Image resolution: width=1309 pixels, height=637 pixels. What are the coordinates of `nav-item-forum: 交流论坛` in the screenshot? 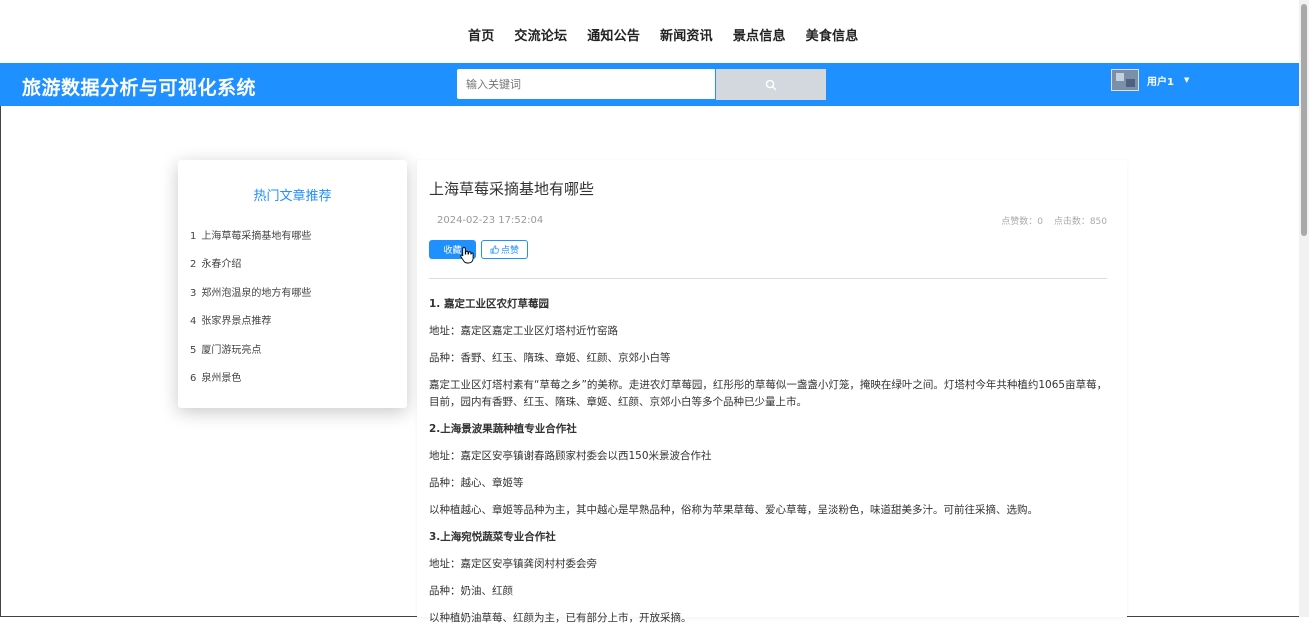 It's located at (540, 34).